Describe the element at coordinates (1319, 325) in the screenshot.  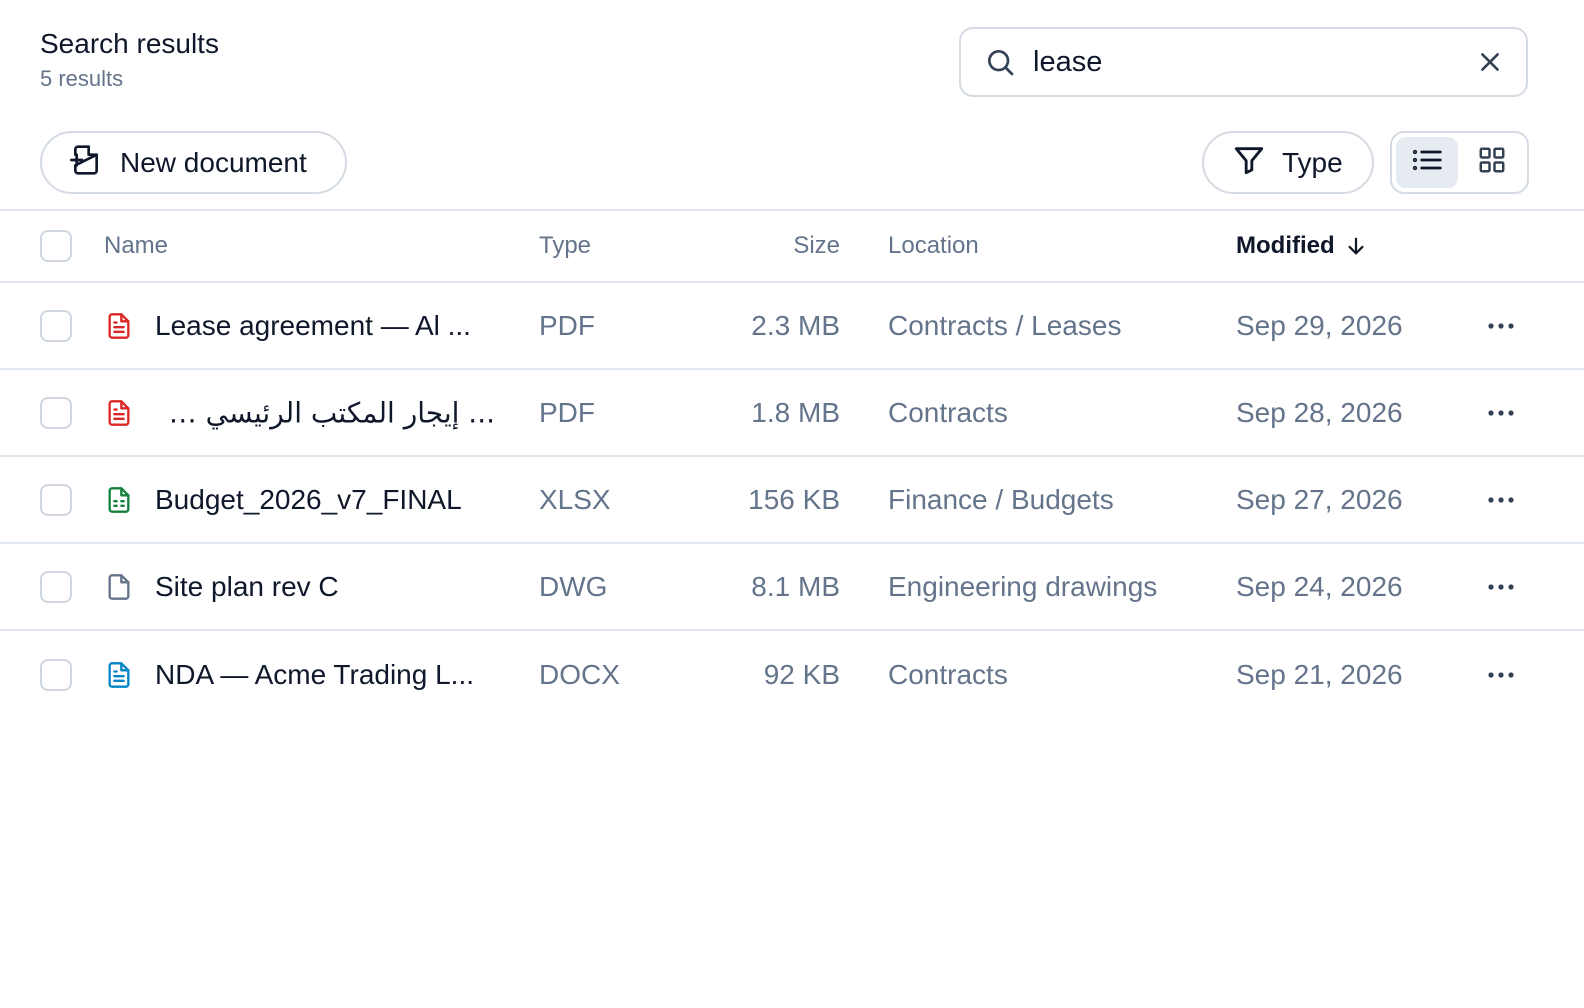
I see `file-modified: Sep 29, 2026` at that location.